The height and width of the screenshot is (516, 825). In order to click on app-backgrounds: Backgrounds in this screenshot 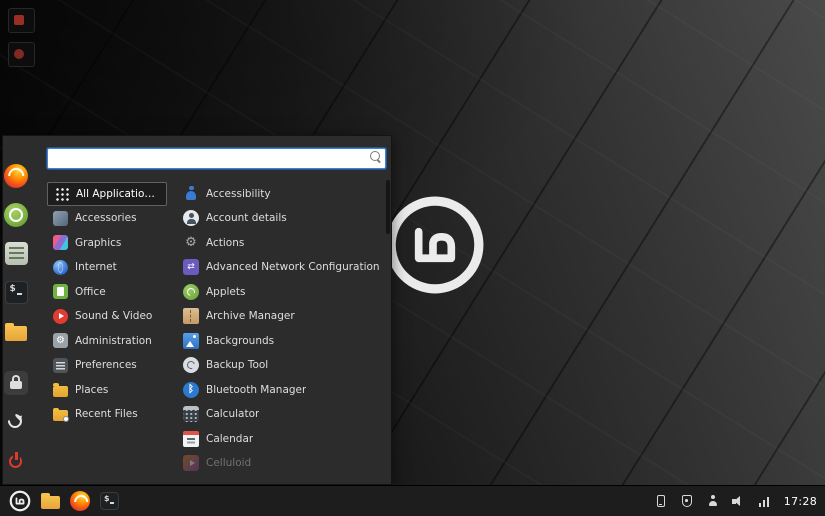, I will do `click(281, 341)`.